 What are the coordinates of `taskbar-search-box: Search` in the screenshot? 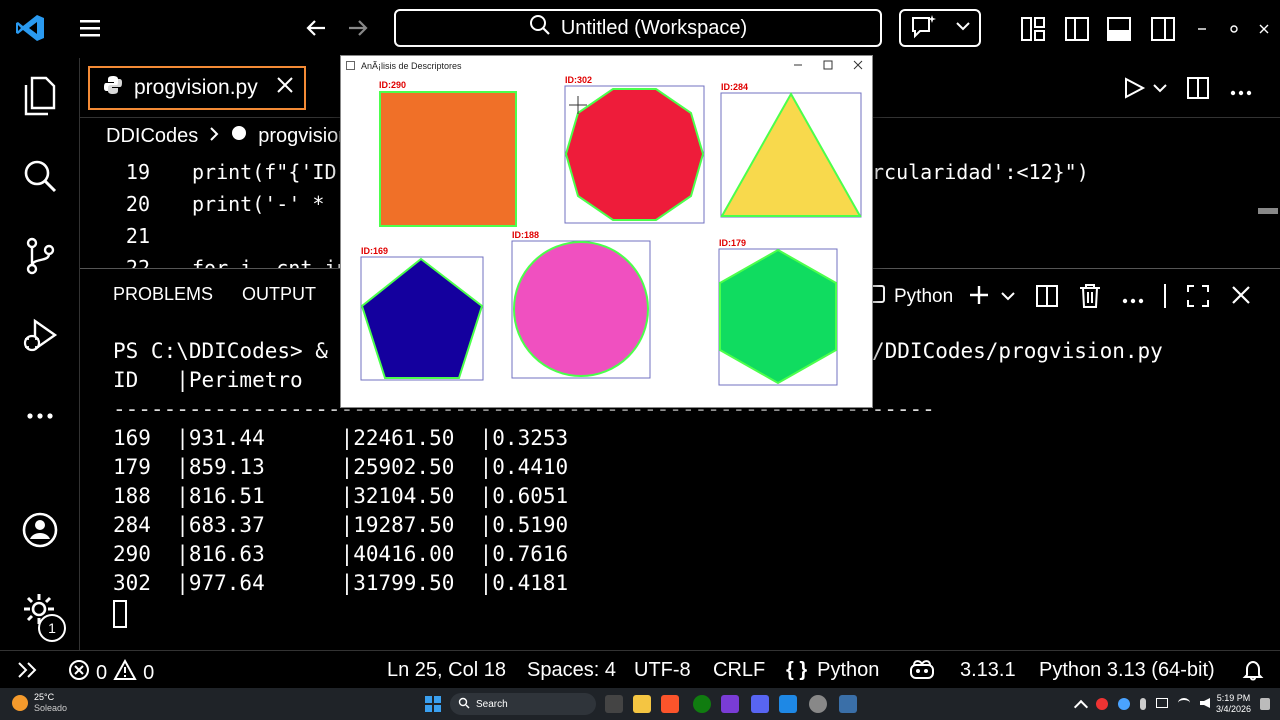 It's located at (523, 704).